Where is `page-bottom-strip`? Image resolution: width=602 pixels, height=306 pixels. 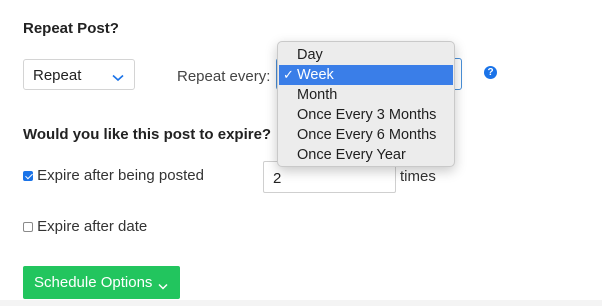 page-bottom-strip is located at coordinates (301, 303).